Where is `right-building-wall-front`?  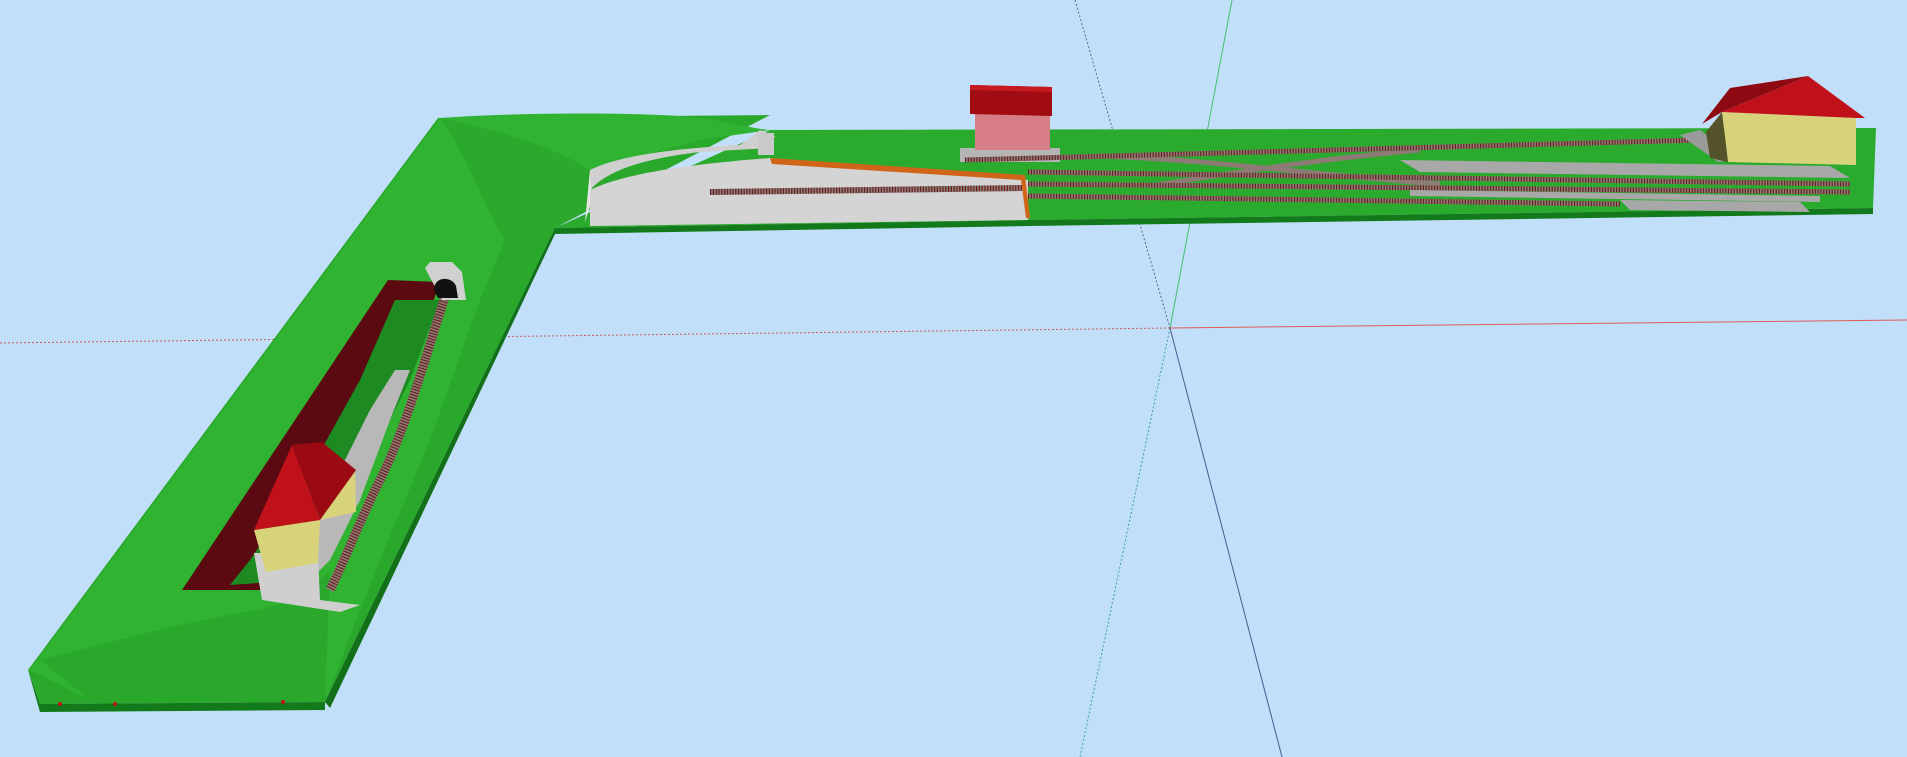 right-building-wall-front is located at coordinates (1789, 138).